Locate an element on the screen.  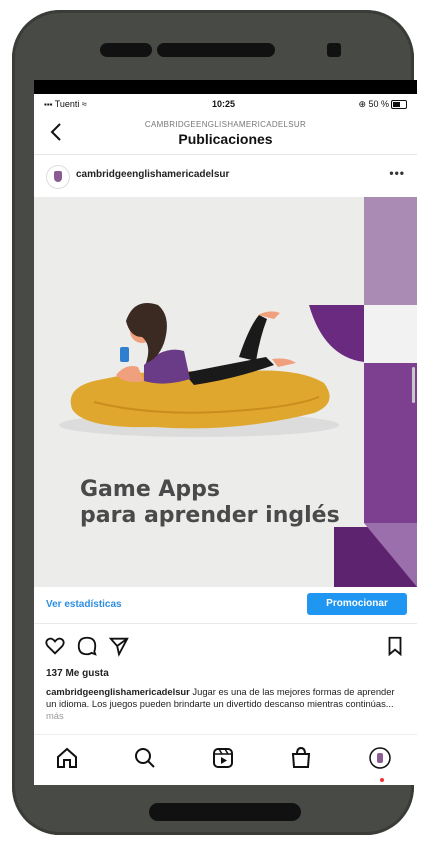
shop-icon is located at coordinates (301, 758).